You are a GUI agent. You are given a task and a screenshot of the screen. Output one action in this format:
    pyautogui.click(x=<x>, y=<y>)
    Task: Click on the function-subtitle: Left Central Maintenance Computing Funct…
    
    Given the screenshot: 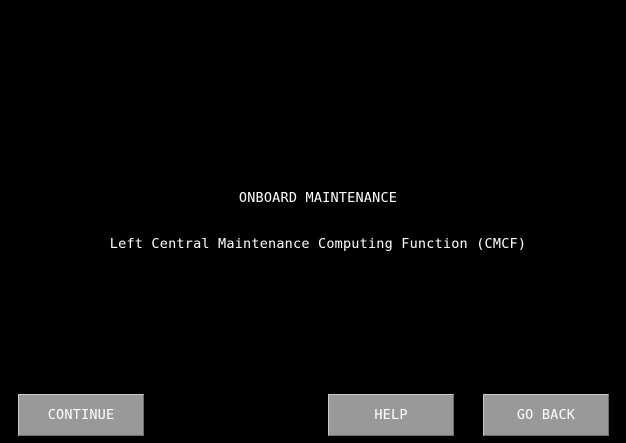 What is the action you would take?
    pyautogui.click(x=318, y=244)
    